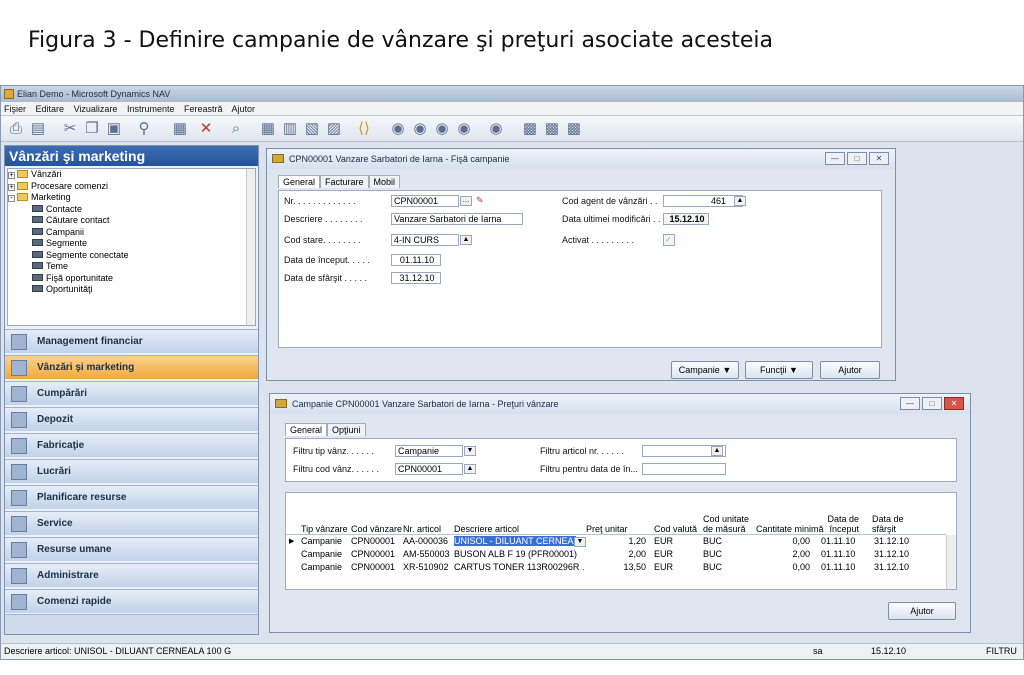  Describe the element at coordinates (621, 554) in the screenshot. I see `cell-pret: 2,00` at that location.